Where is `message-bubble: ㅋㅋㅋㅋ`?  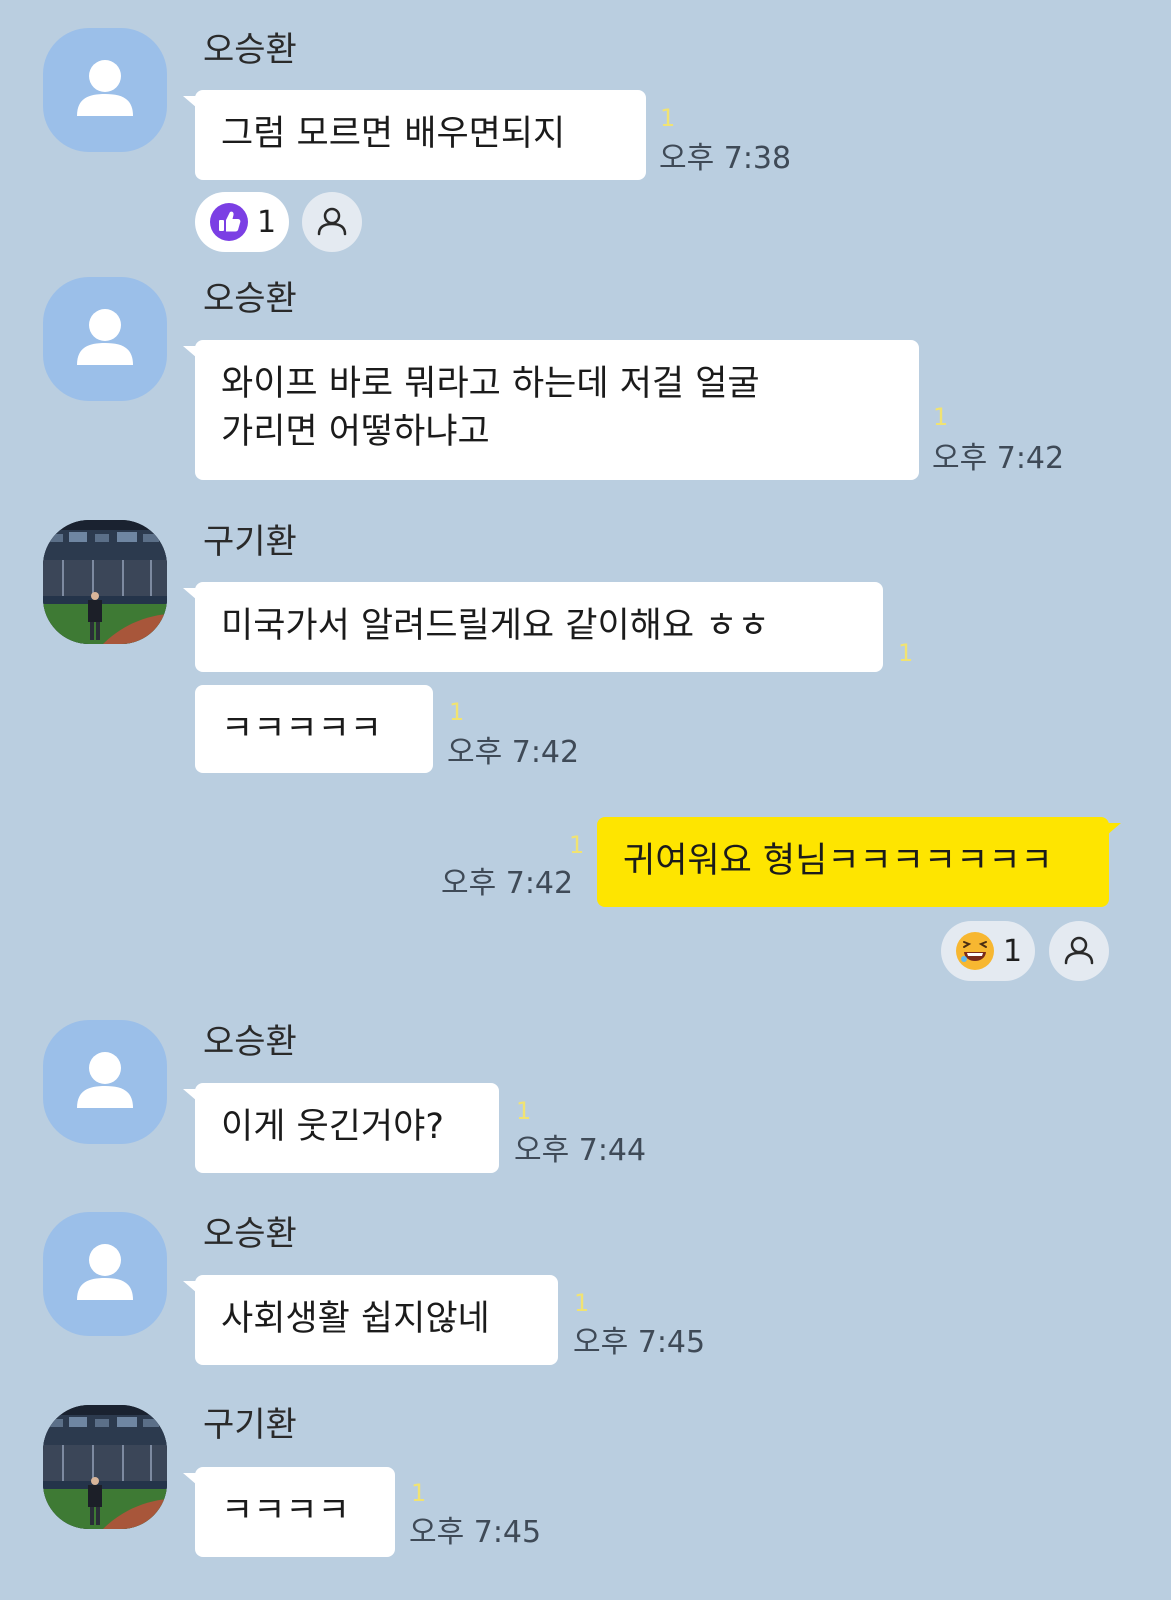 message-bubble: ㅋㅋㅋㅋ is located at coordinates (289, 1512).